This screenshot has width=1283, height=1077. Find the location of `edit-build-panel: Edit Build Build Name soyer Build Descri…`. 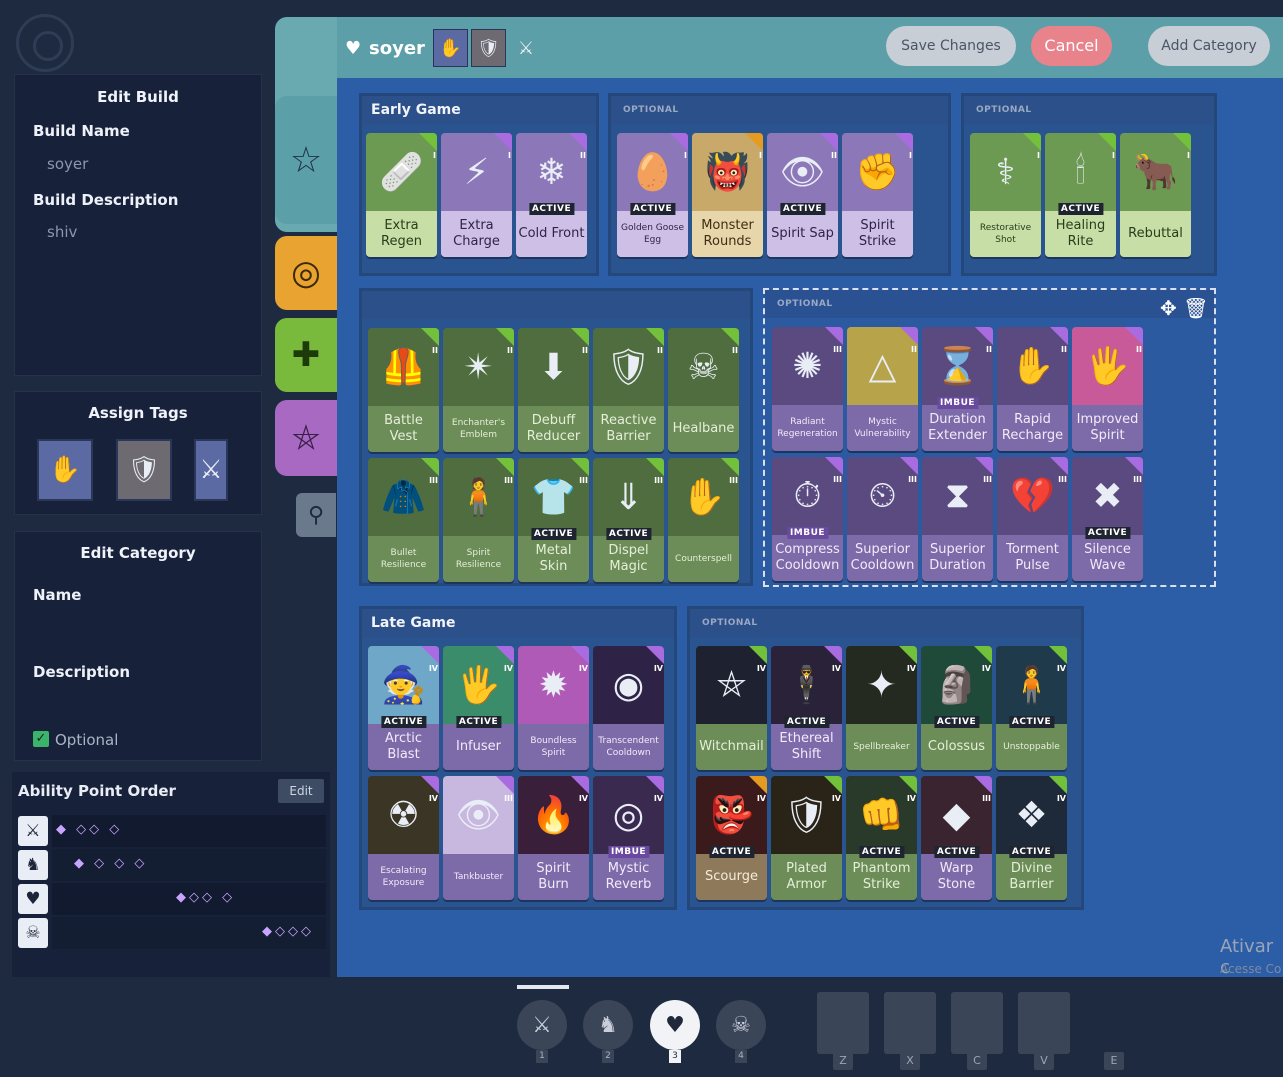

edit-build-panel: Edit Build Build Name soyer Build Descri… is located at coordinates (138, 225).